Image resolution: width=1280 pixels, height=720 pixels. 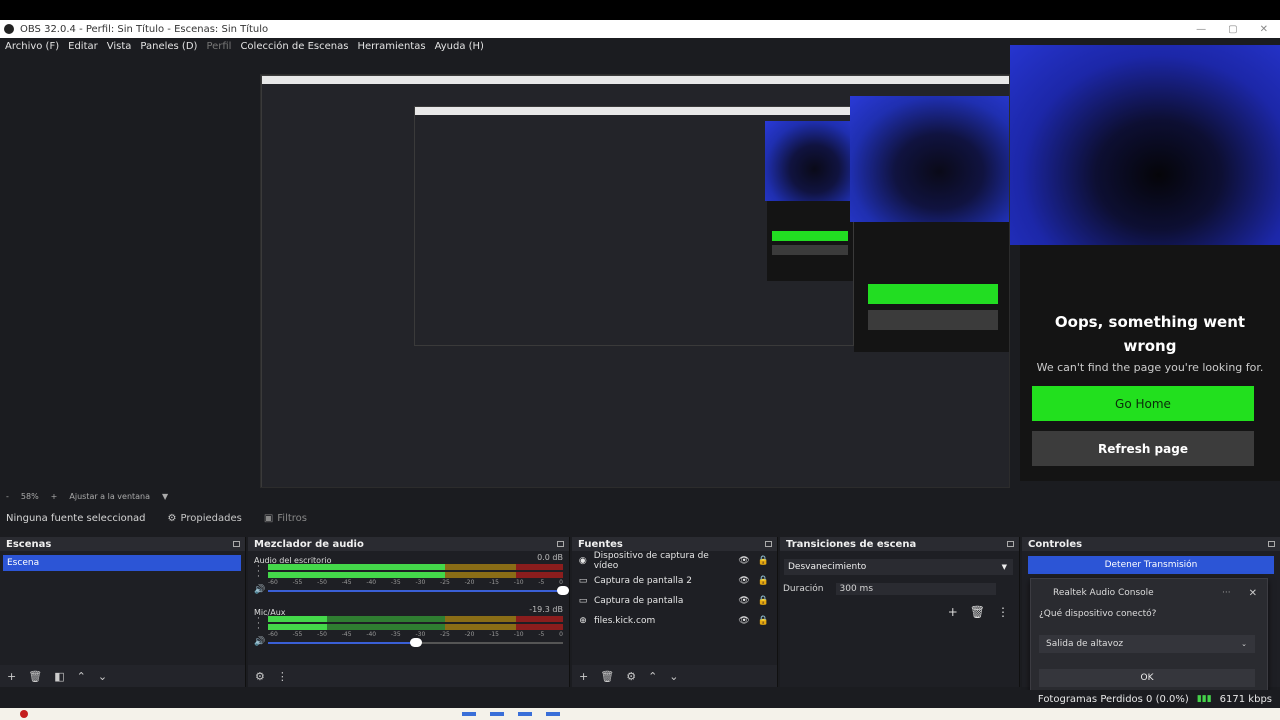 I want to click on filters-button: ▣ Filtros, so click(x=285, y=518).